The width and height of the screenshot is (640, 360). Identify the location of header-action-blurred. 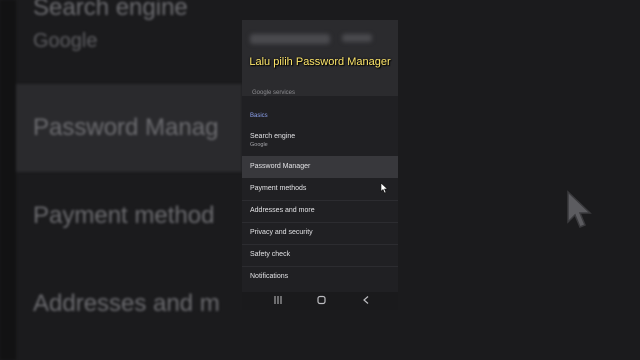
(357, 38).